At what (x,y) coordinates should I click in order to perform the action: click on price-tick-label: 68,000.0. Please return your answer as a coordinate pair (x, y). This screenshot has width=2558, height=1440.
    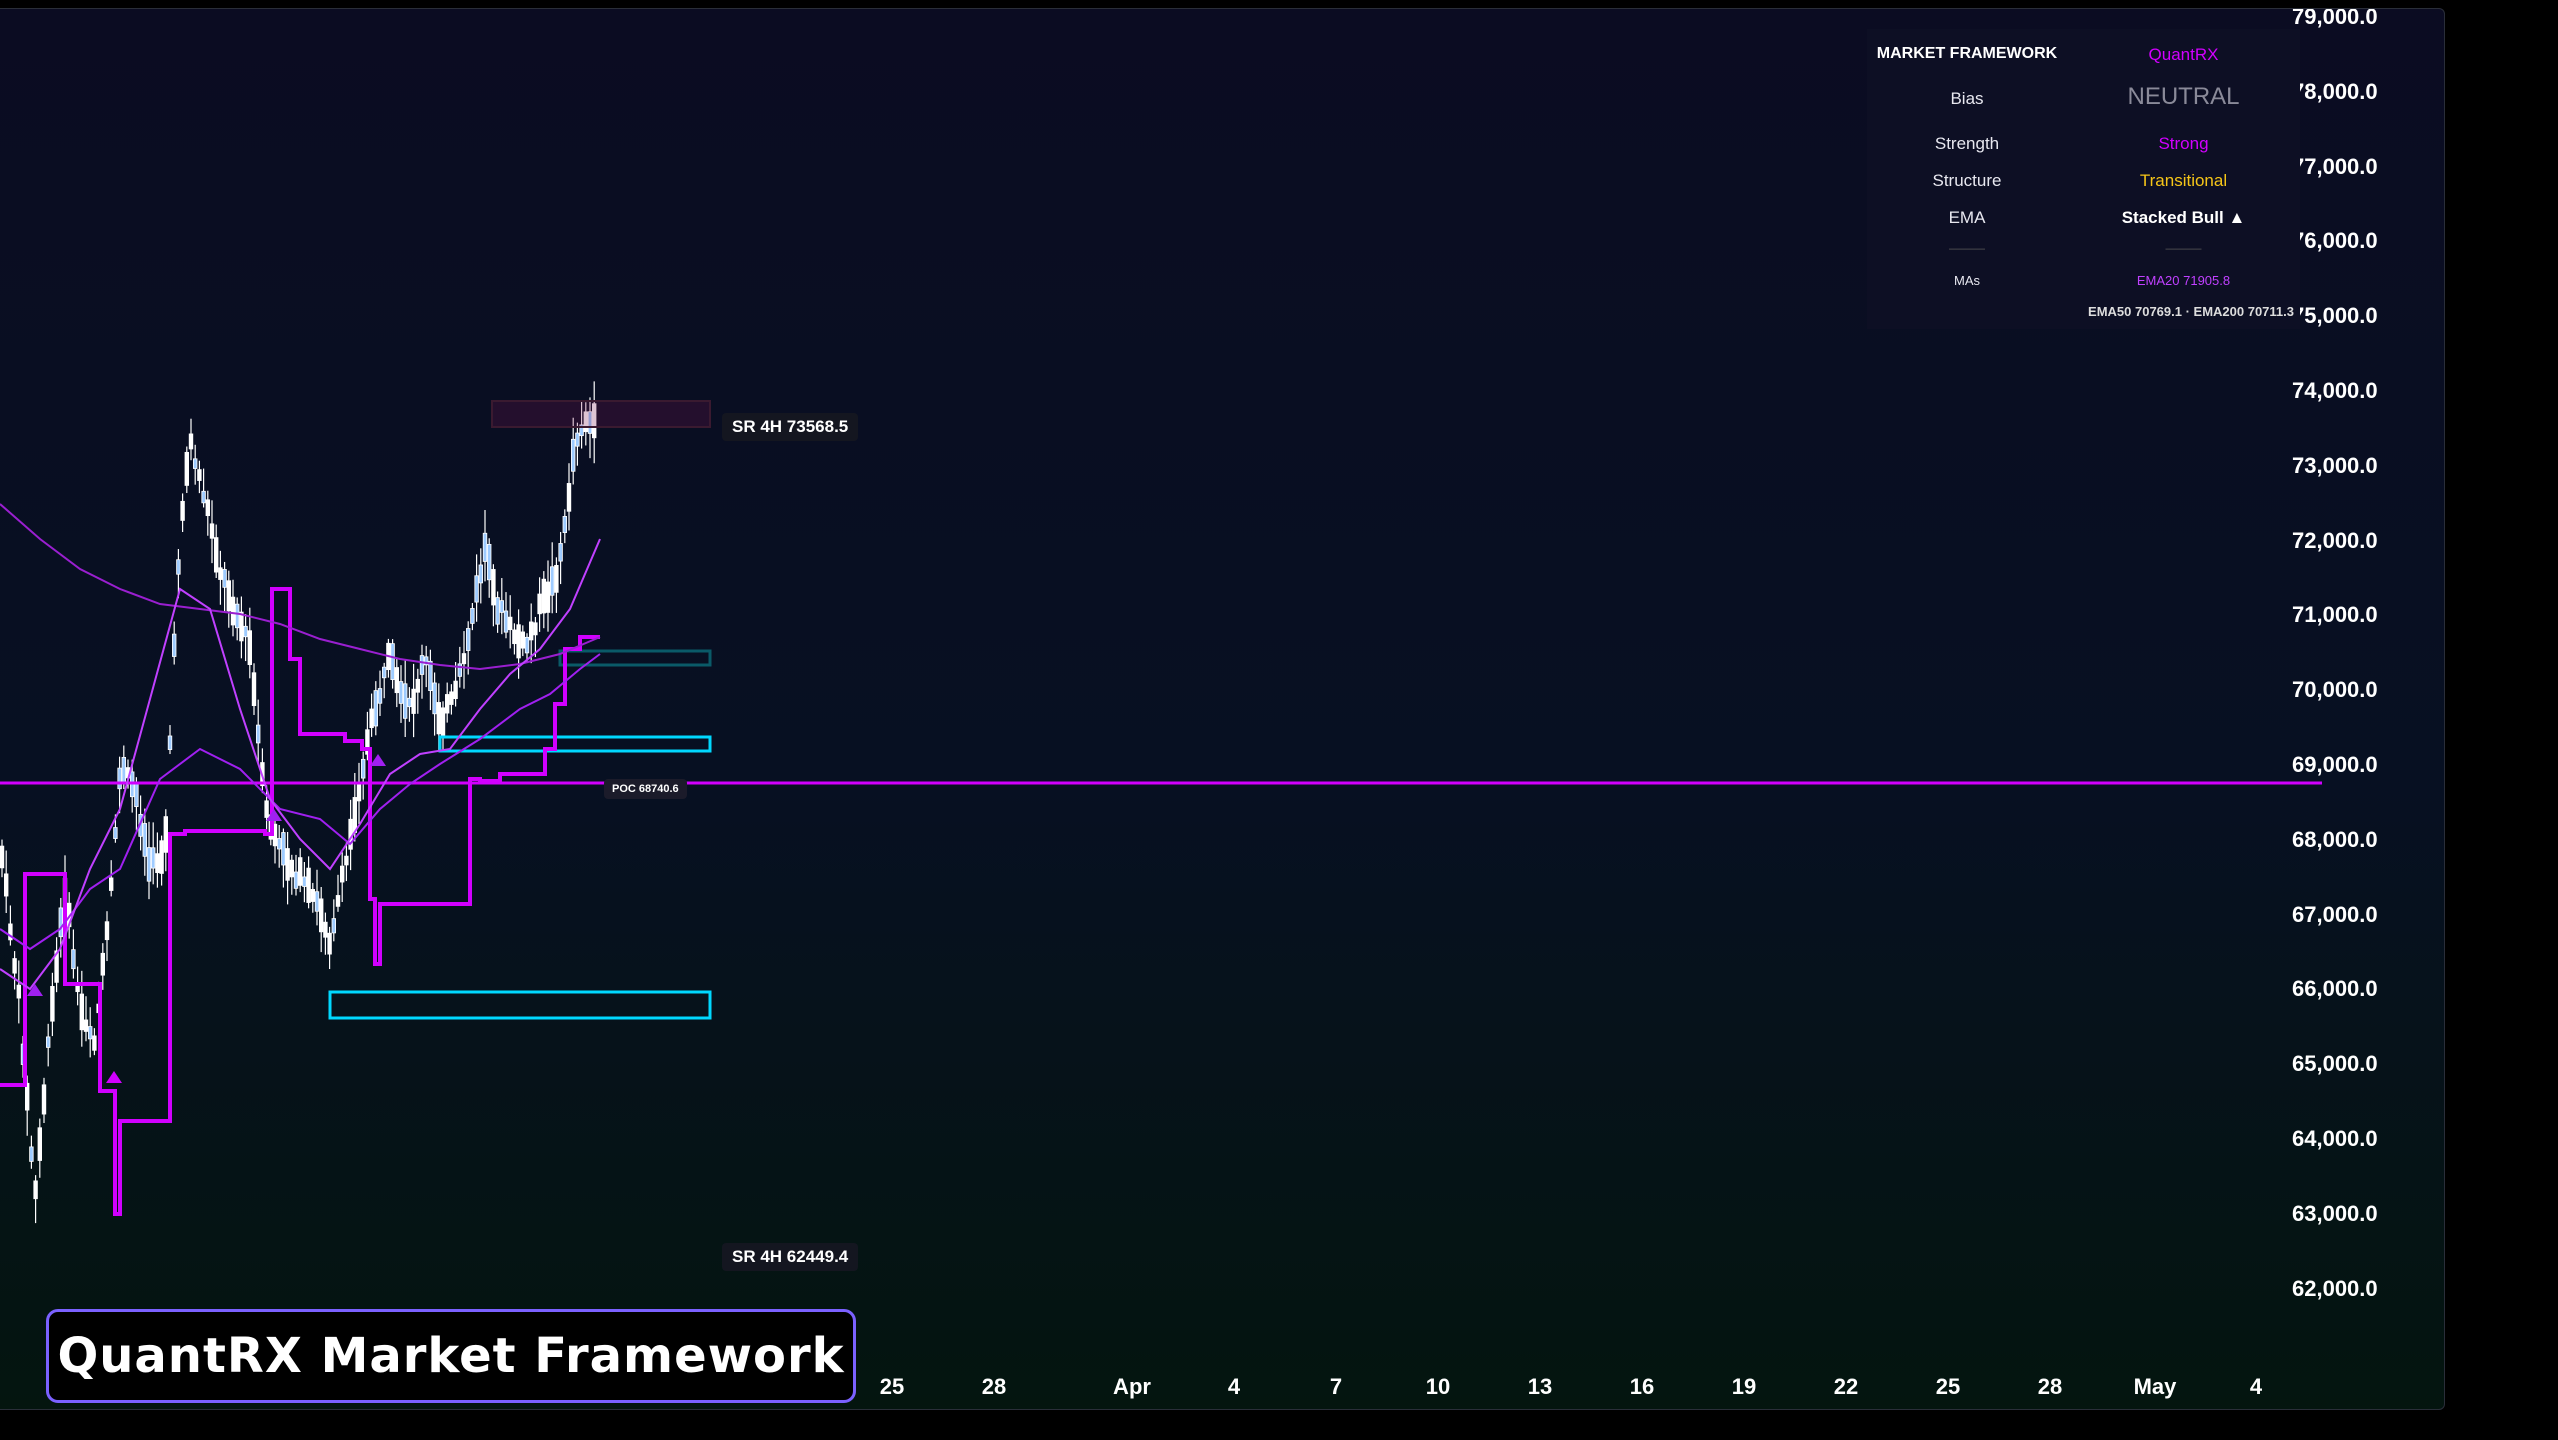
    Looking at the image, I should click on (2335, 839).